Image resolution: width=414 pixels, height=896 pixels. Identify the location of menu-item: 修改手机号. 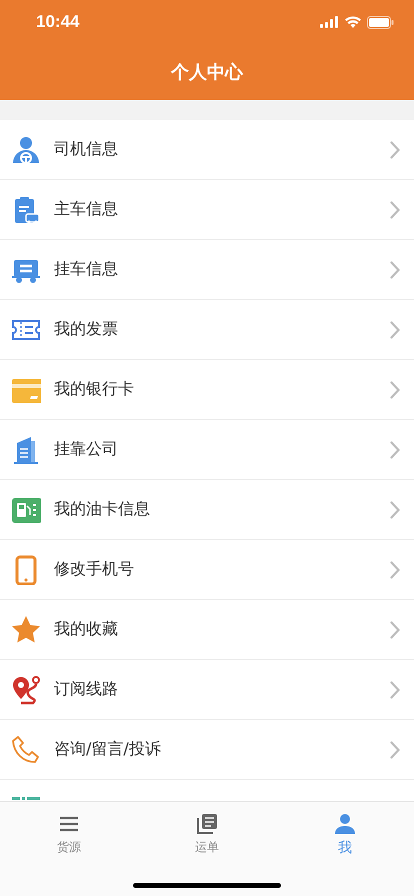
(207, 570).